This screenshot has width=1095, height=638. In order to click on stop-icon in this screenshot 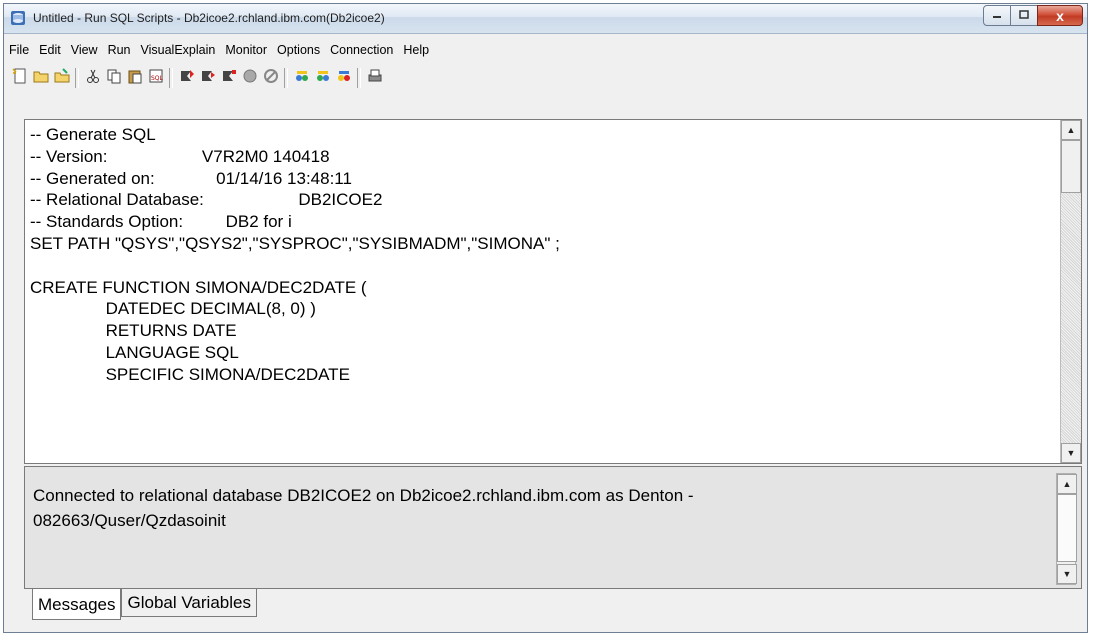, I will do `click(250, 78)`.